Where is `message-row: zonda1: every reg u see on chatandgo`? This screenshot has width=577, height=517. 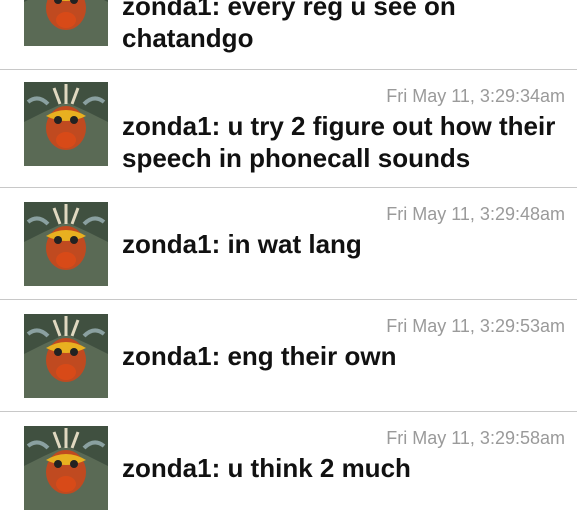
message-row: zonda1: every reg u see on chatandgo is located at coordinates (288, 35).